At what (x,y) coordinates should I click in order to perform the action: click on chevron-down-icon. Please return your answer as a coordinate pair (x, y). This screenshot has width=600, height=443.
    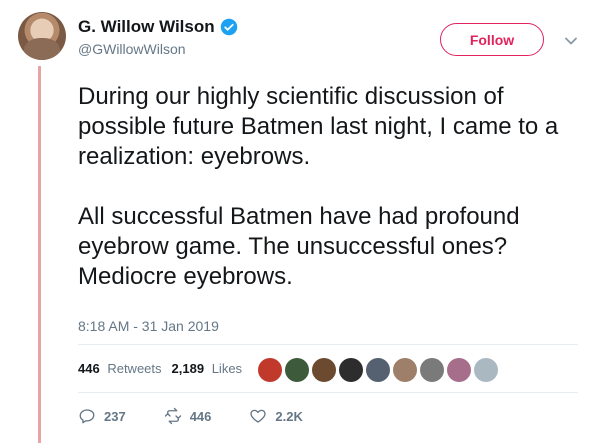
    Looking at the image, I should click on (571, 41).